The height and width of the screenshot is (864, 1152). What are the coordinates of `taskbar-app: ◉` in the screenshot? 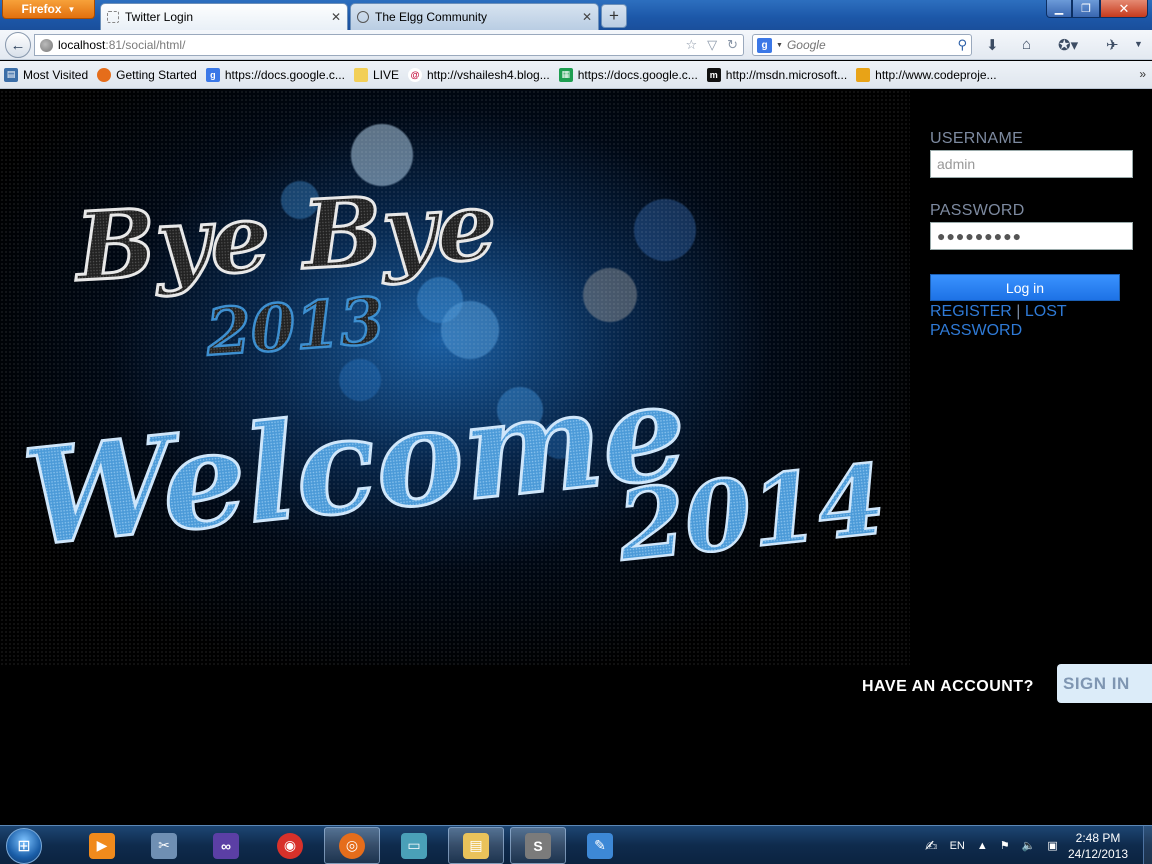 It's located at (290, 845).